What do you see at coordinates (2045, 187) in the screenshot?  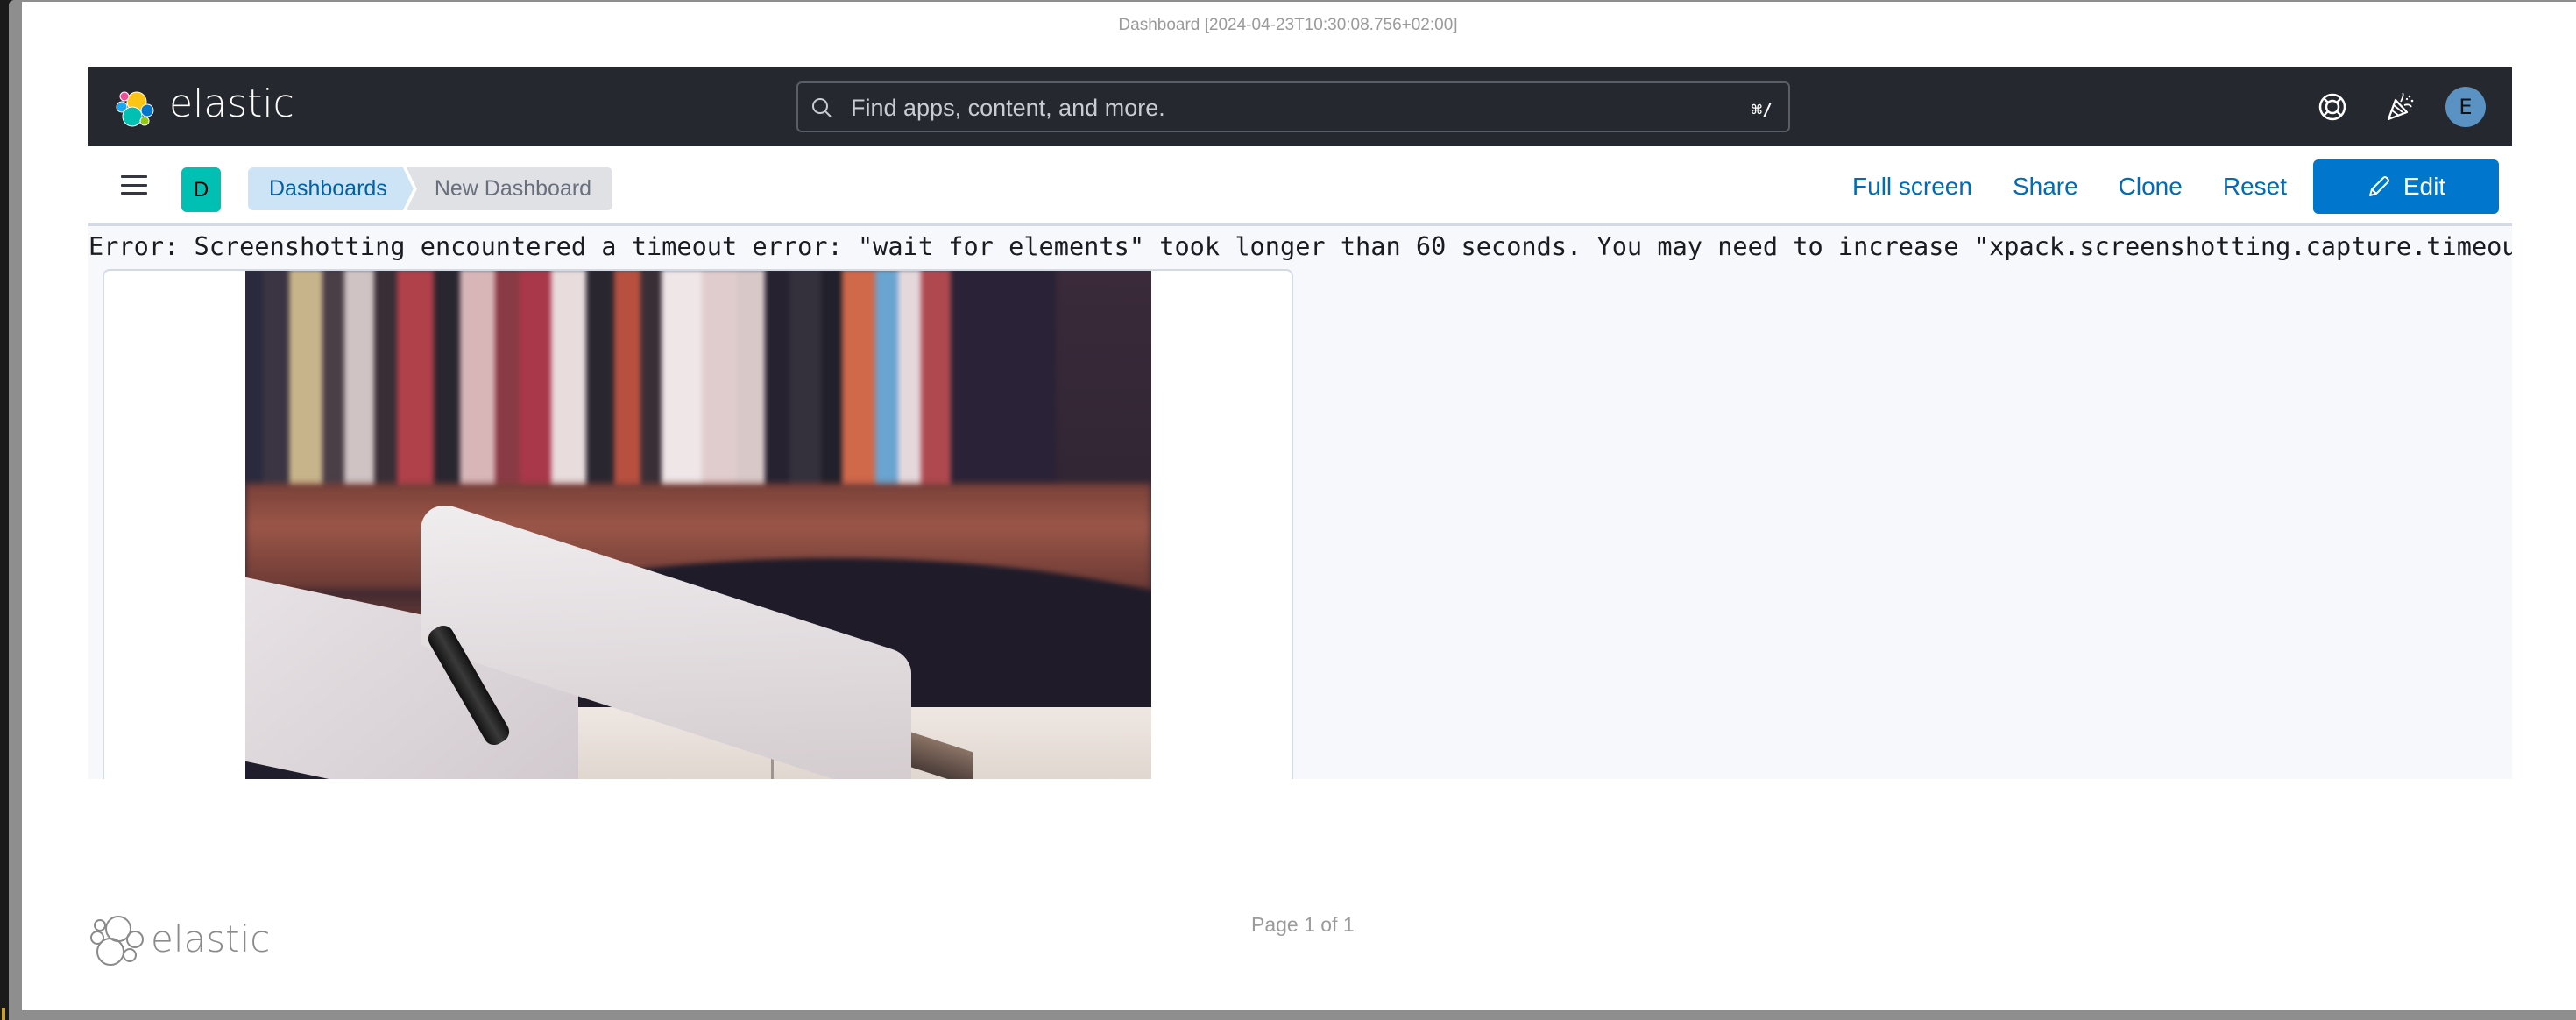 I see `share-button: Share` at bounding box center [2045, 187].